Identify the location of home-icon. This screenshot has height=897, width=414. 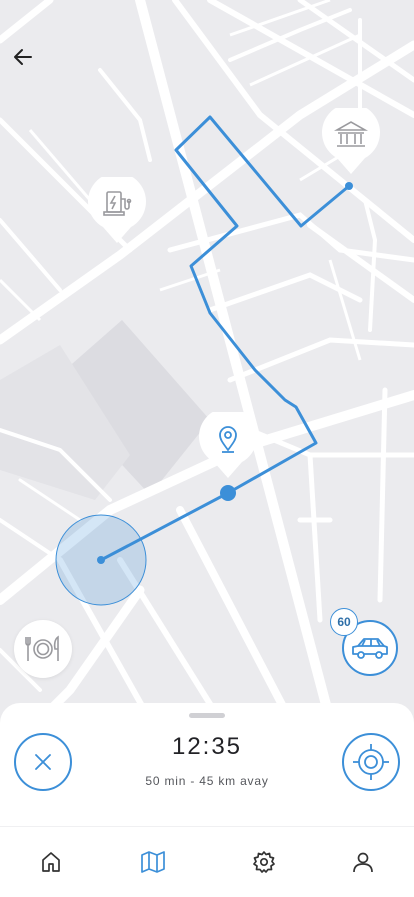
(51, 862).